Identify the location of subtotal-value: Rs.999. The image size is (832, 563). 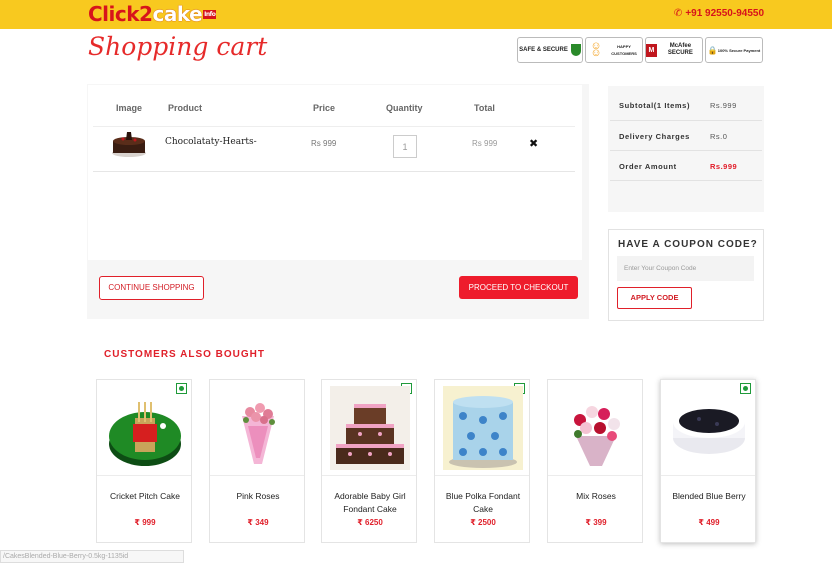
(723, 105).